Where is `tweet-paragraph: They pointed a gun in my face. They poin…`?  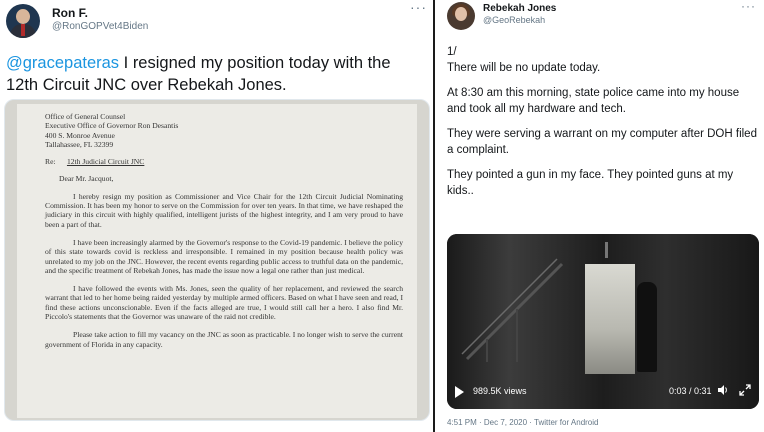
tweet-paragraph: They pointed a gun in my face. They poin… is located at coordinates (590, 183).